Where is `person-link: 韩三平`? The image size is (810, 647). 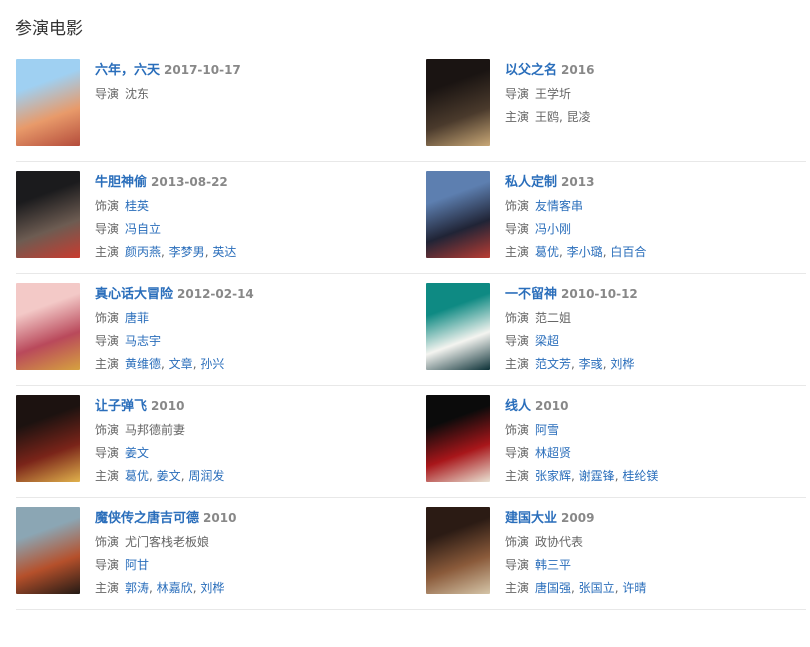 person-link: 韩三平 is located at coordinates (553, 565).